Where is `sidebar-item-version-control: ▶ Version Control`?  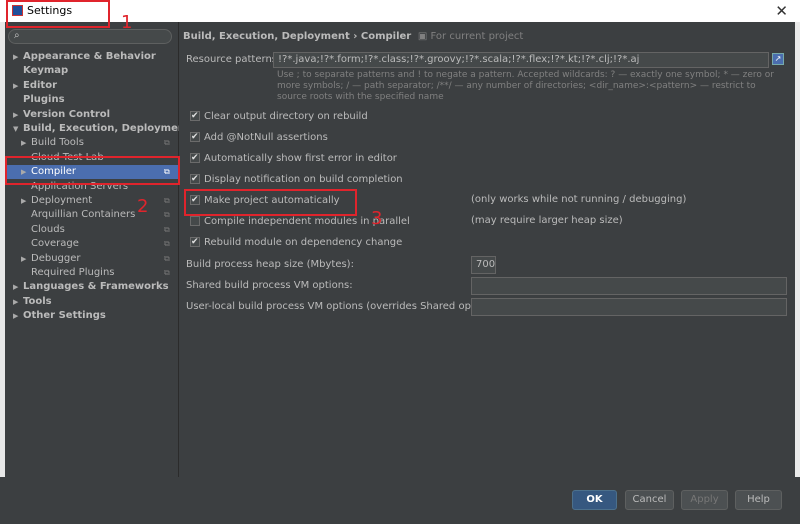 sidebar-item-version-control: ▶ Version Control is located at coordinates (91, 115).